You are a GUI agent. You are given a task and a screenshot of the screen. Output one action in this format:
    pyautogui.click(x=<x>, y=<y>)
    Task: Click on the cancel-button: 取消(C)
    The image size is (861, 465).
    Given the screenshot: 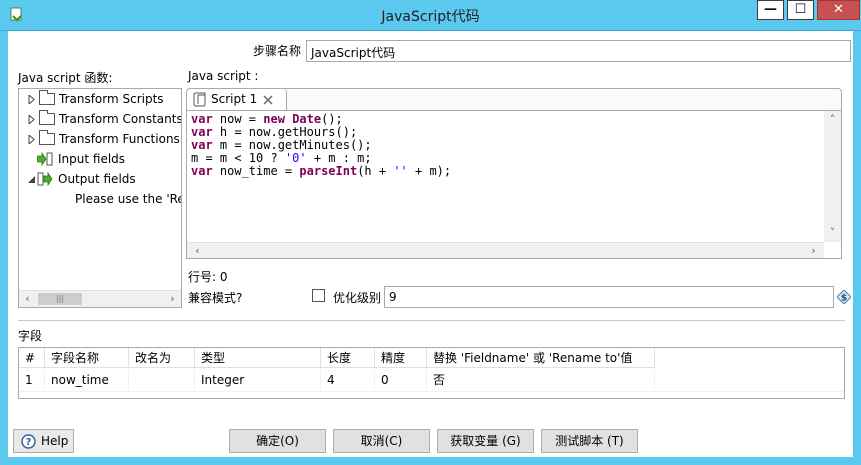 What is the action you would take?
    pyautogui.click(x=381, y=441)
    